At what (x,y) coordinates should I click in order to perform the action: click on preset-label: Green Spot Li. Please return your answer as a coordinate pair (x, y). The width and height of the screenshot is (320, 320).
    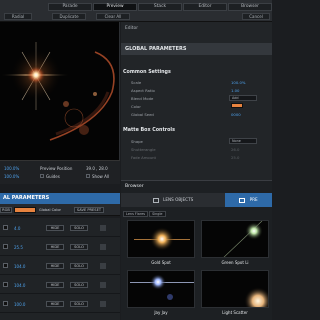
    Looking at the image, I should click on (235, 262).